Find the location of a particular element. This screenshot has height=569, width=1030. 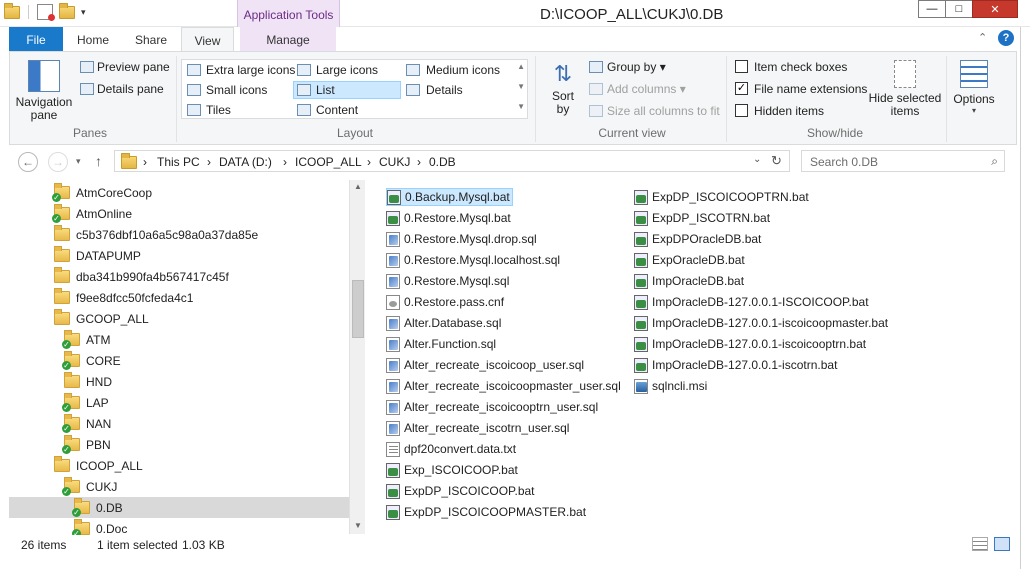

tree-item: CORE is located at coordinates (91, 360).